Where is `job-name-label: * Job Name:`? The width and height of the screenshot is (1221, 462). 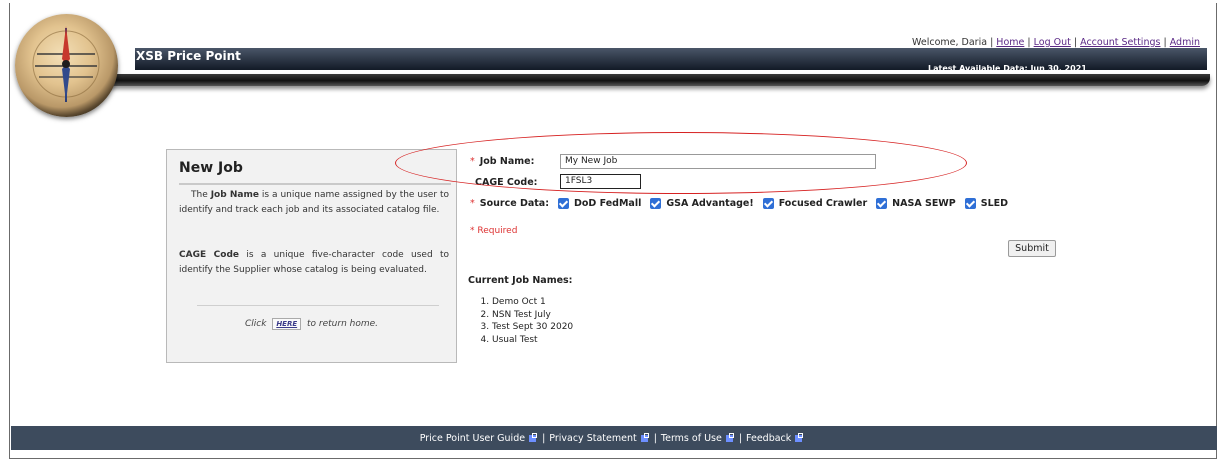 job-name-label: * Job Name: is located at coordinates (502, 161).